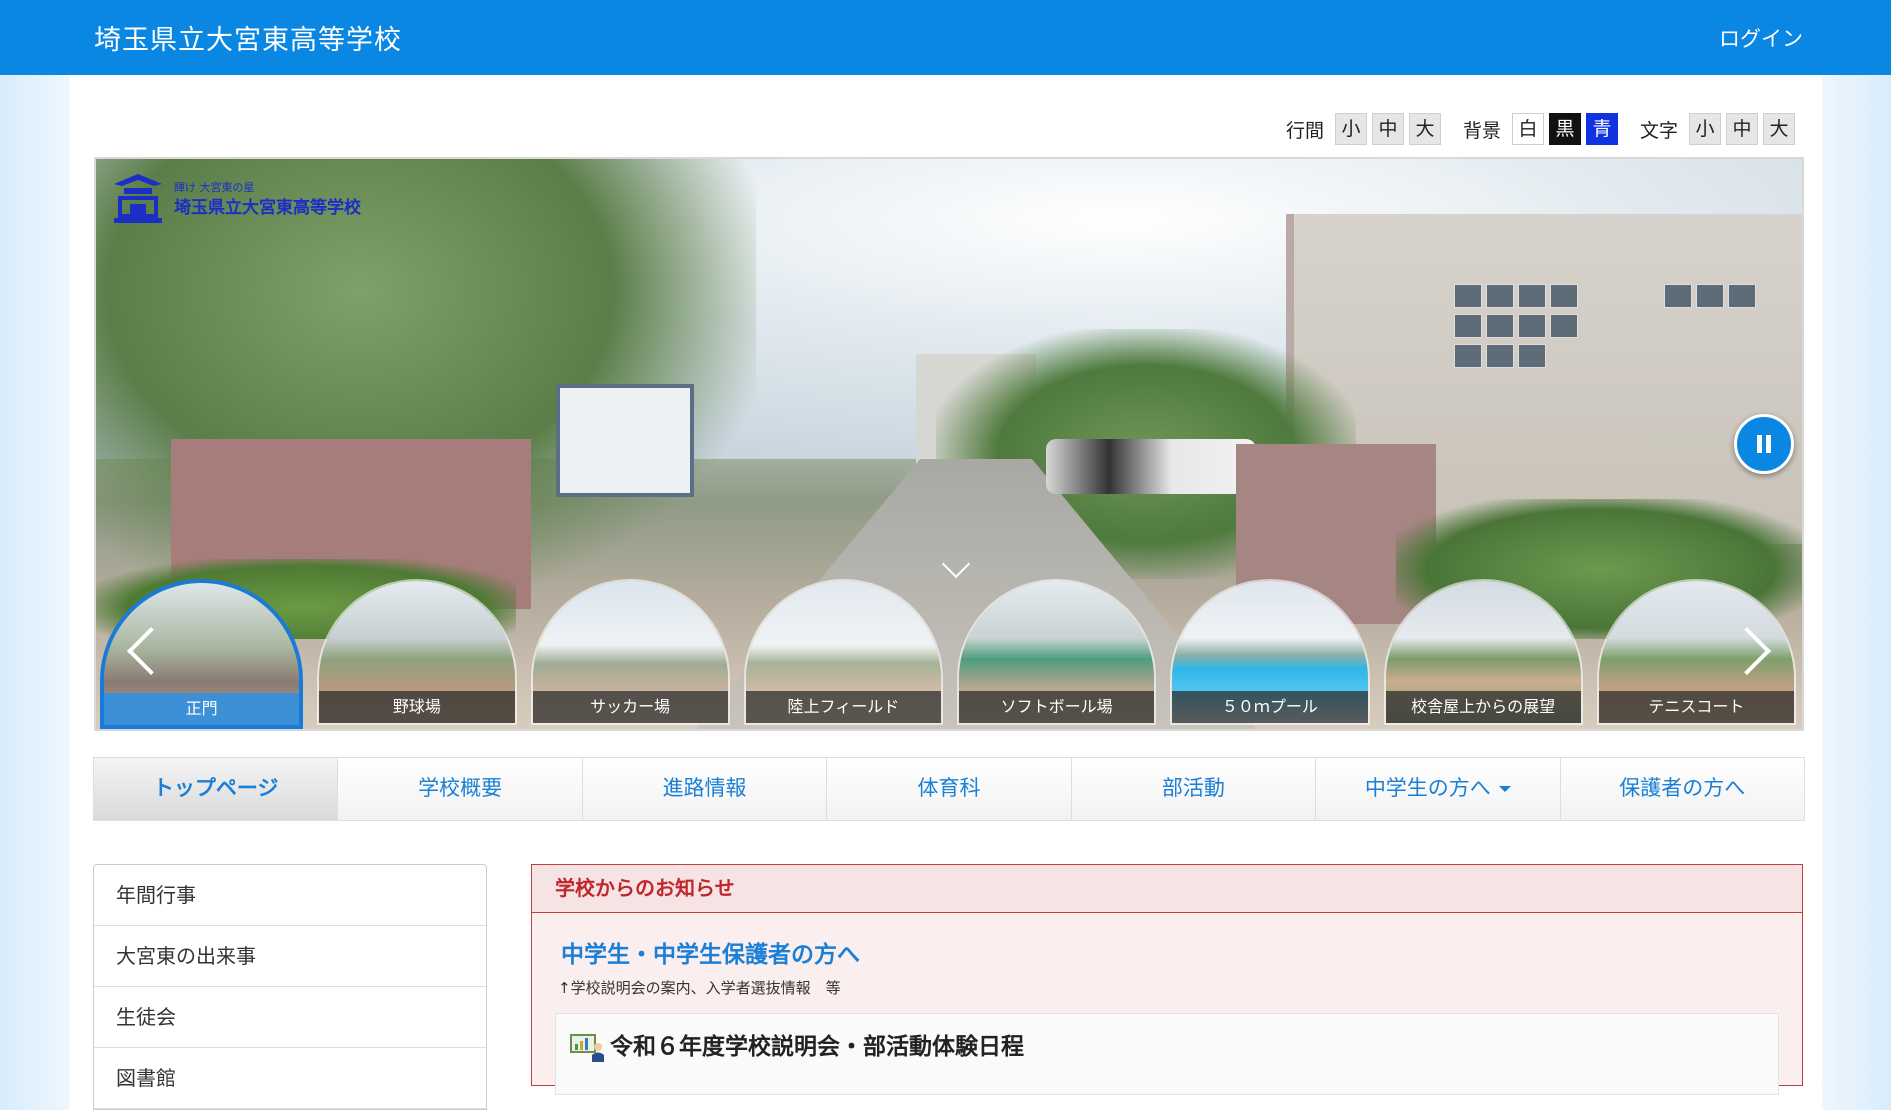 The width and height of the screenshot is (1891, 1110). I want to click on login-link: ログイン, so click(1761, 38).